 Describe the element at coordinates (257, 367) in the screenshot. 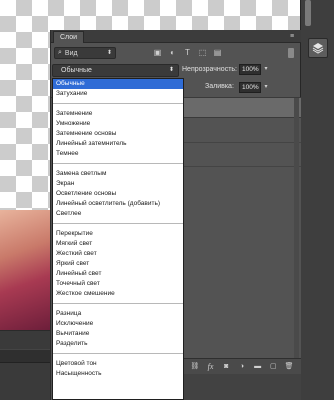

I see `group-folder-icon: ▬` at that location.